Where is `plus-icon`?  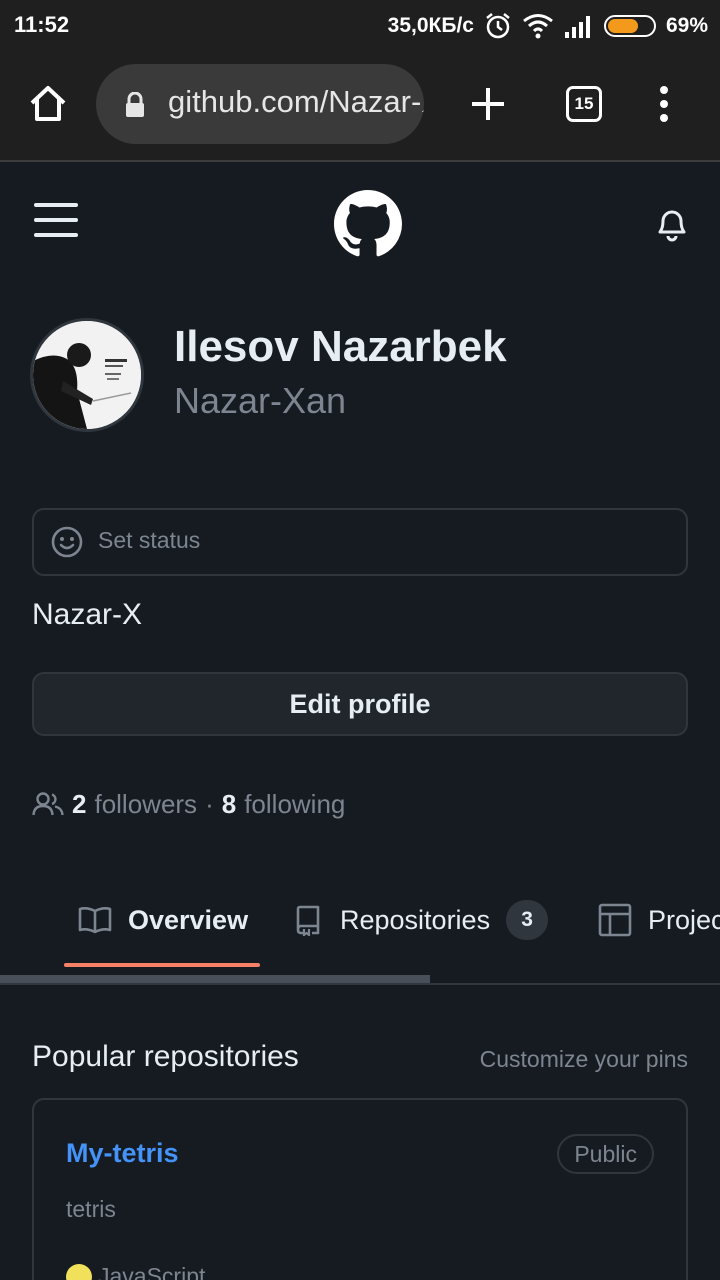
plus-icon is located at coordinates (488, 104).